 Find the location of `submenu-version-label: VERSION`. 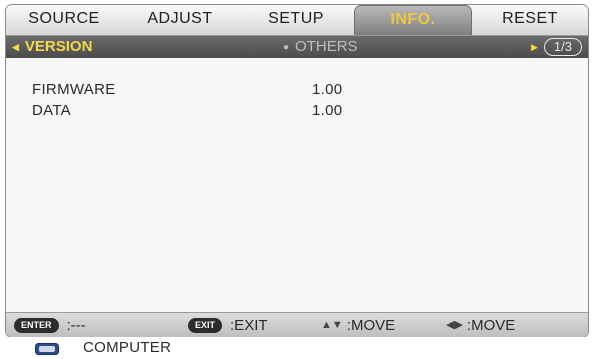

submenu-version-label: VERSION is located at coordinates (58, 46).